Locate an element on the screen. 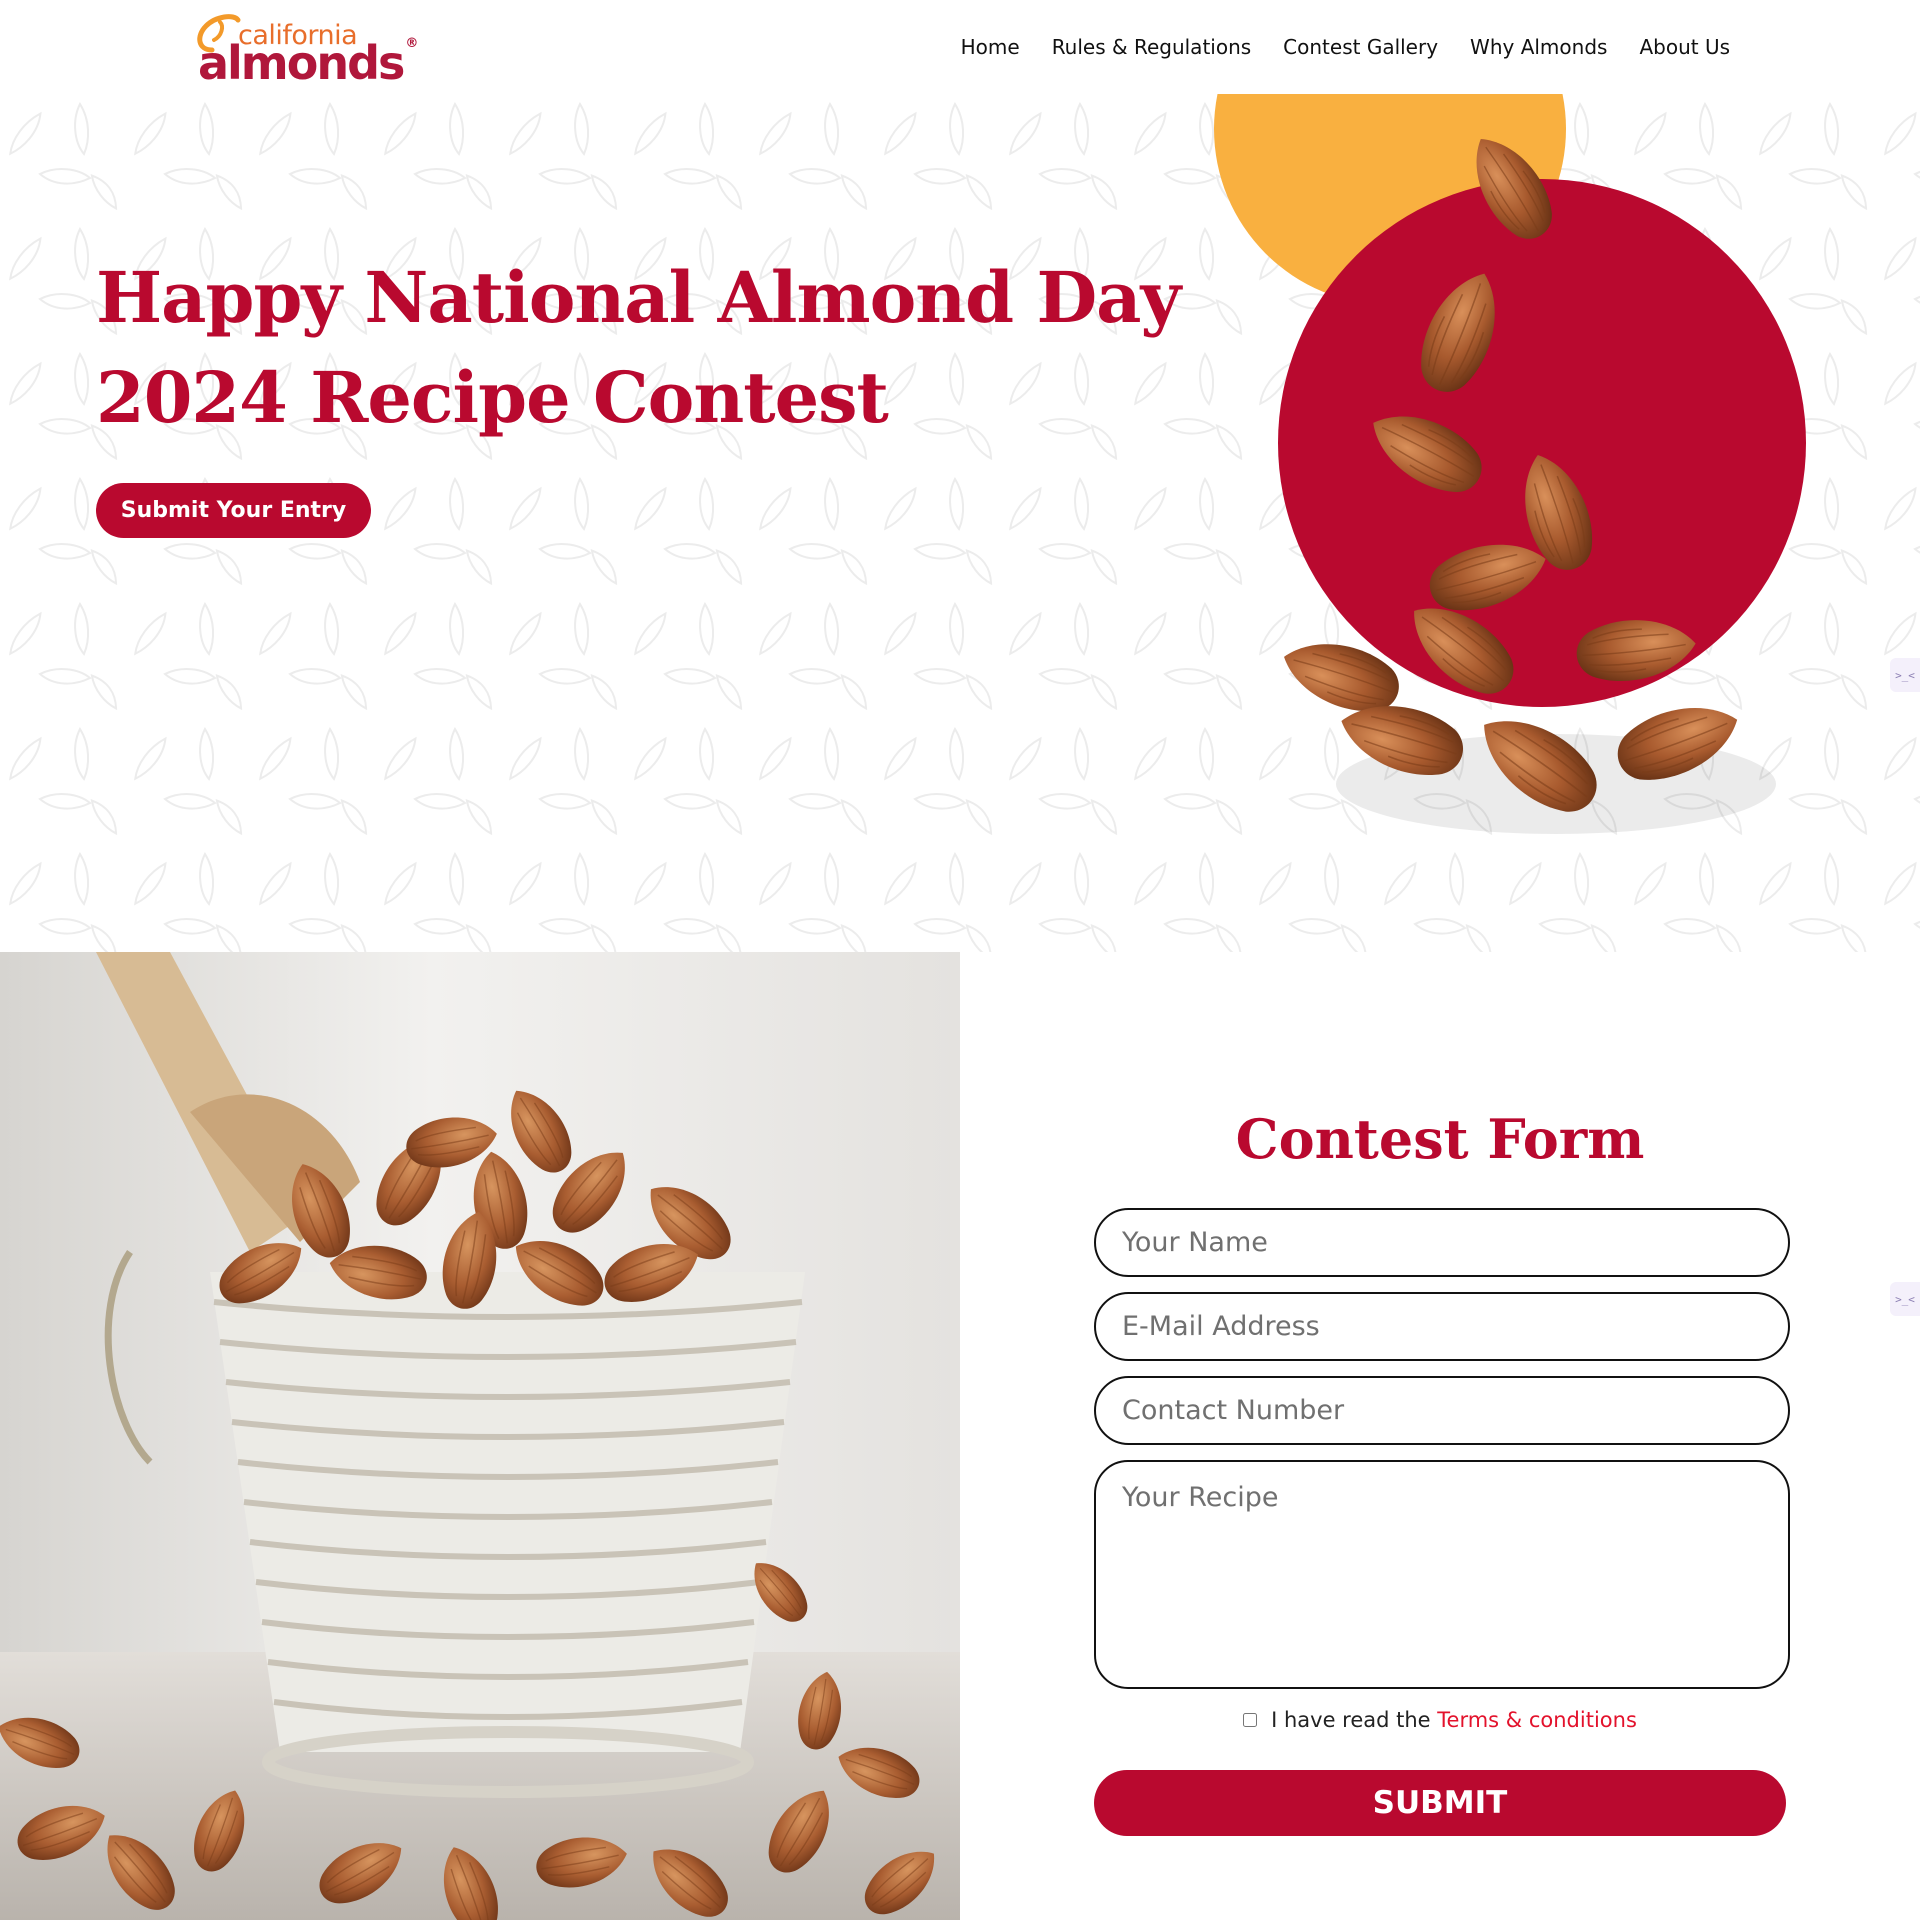 This screenshot has width=1920, height=1920. logo-text-almonds: almonds ® is located at coordinates (308, 63).